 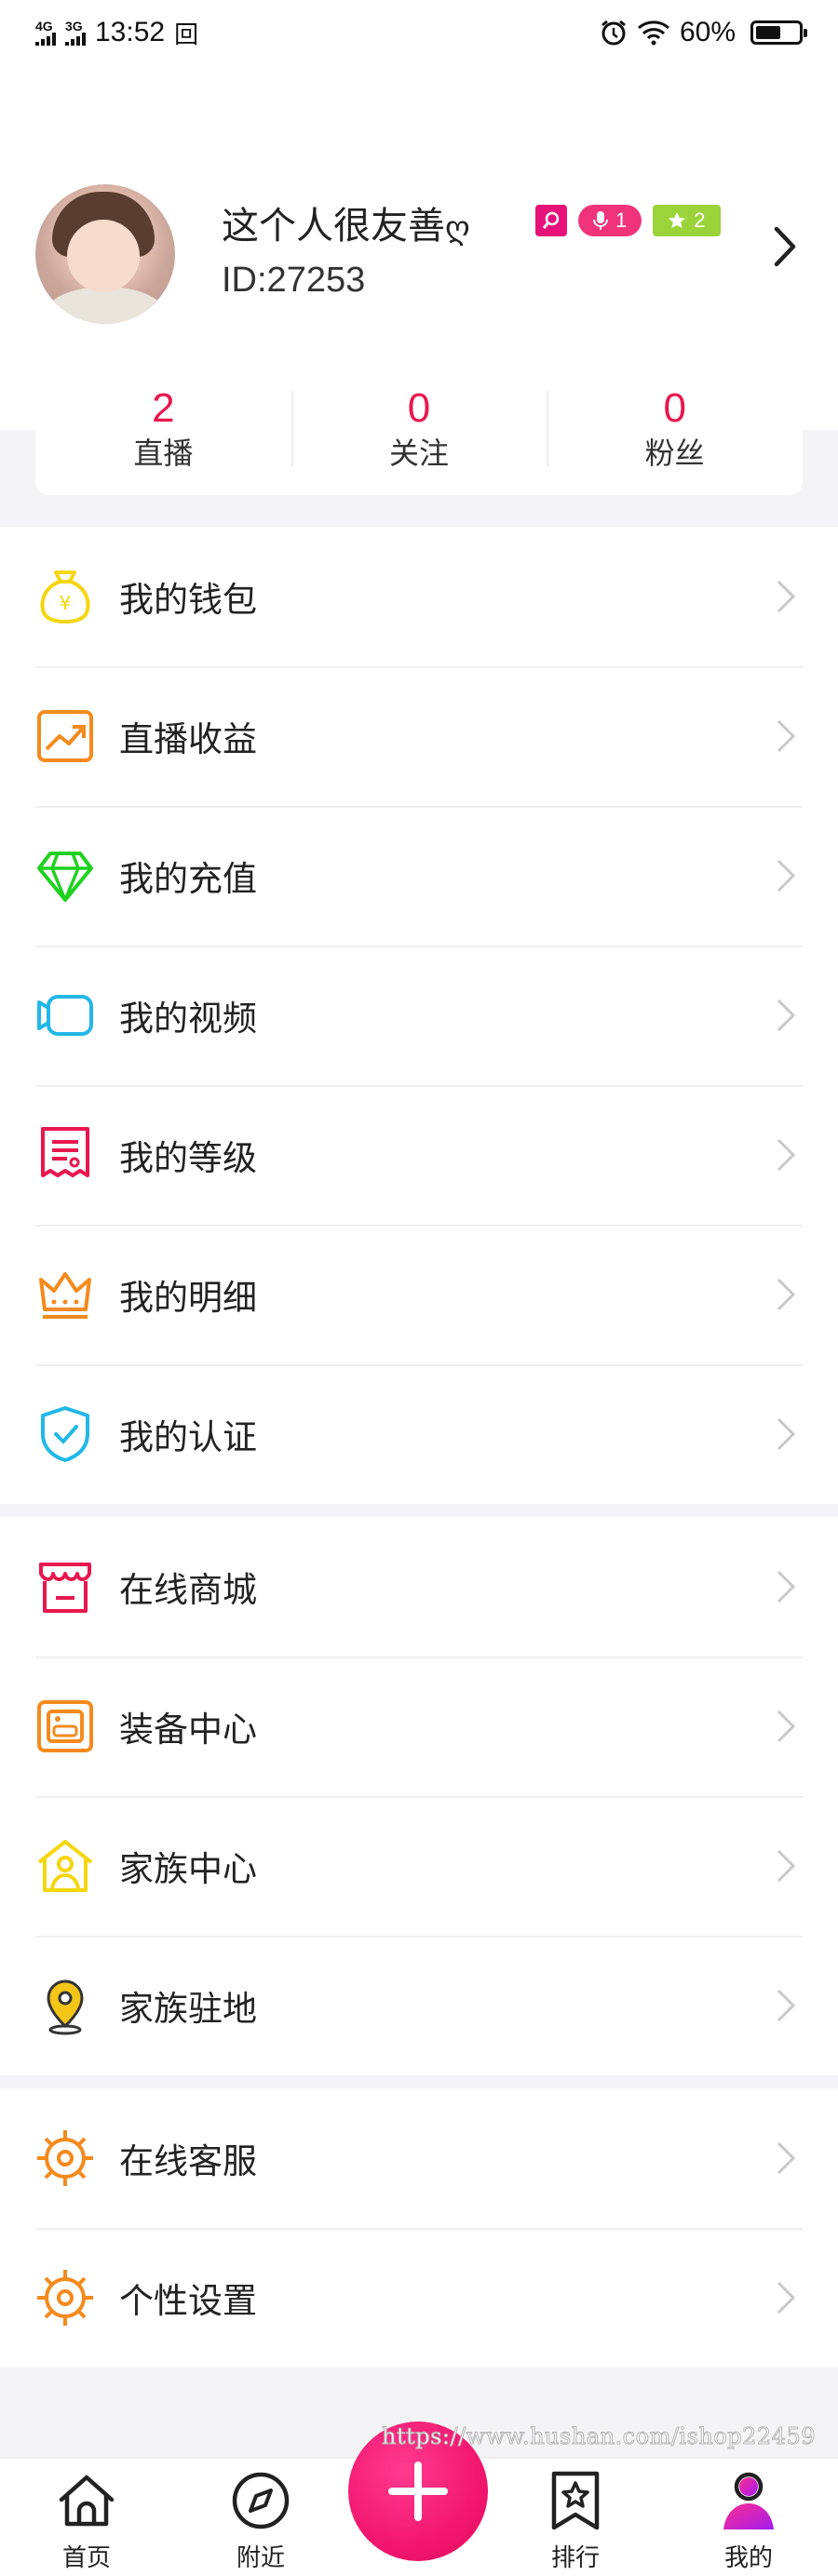 I want to click on menu-label: 我的明细, so click(x=188, y=1298).